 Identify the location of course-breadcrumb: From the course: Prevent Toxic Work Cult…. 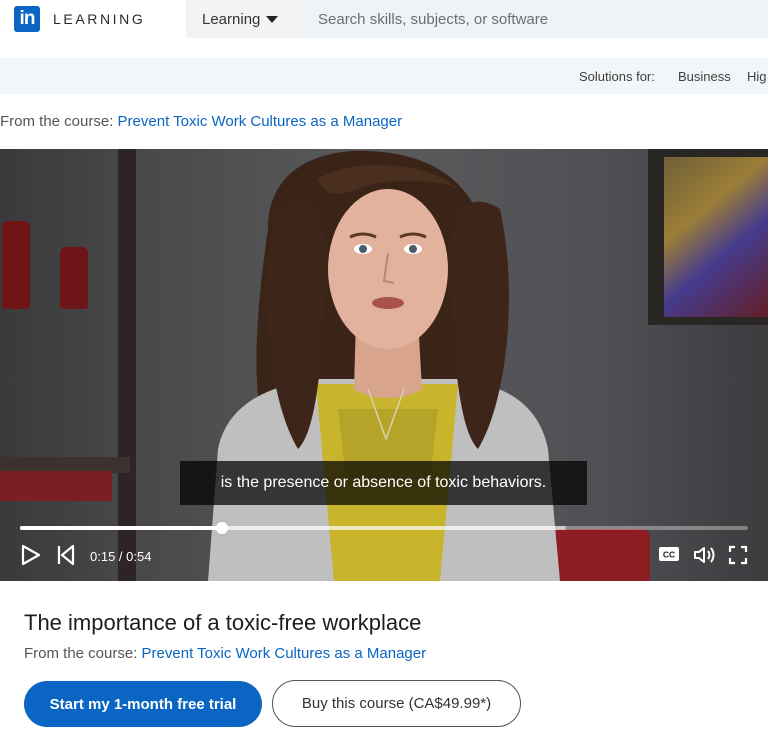
(225, 653).